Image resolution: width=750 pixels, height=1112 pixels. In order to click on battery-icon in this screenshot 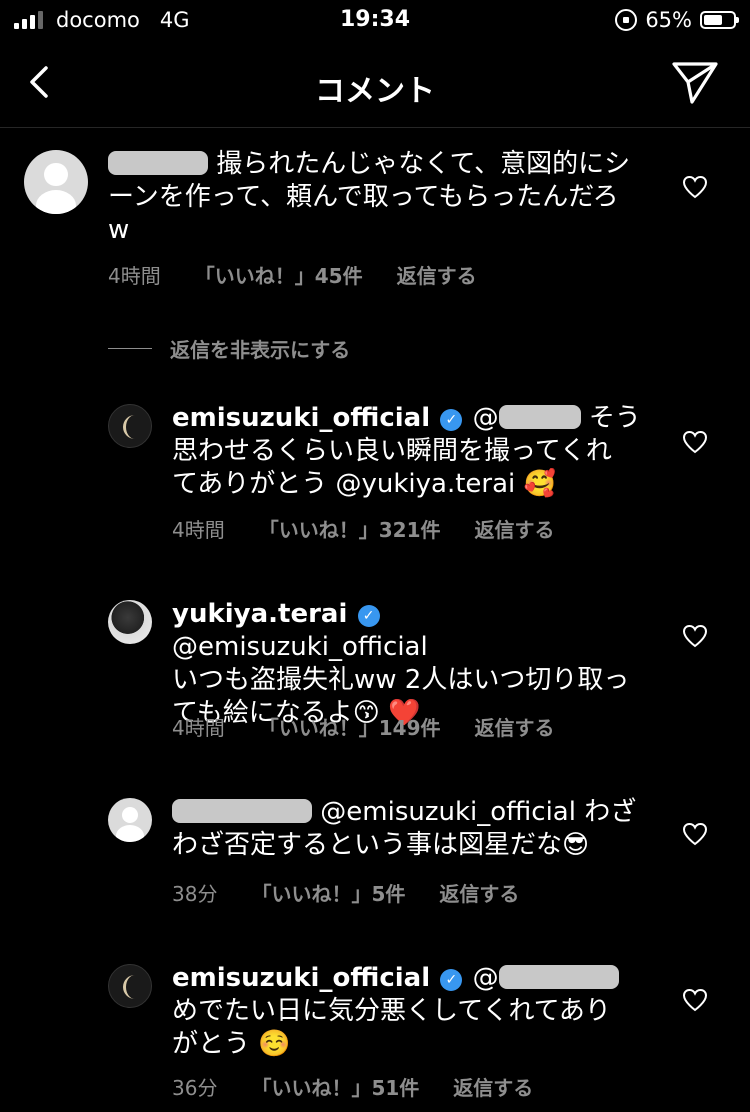, I will do `click(719, 20)`.